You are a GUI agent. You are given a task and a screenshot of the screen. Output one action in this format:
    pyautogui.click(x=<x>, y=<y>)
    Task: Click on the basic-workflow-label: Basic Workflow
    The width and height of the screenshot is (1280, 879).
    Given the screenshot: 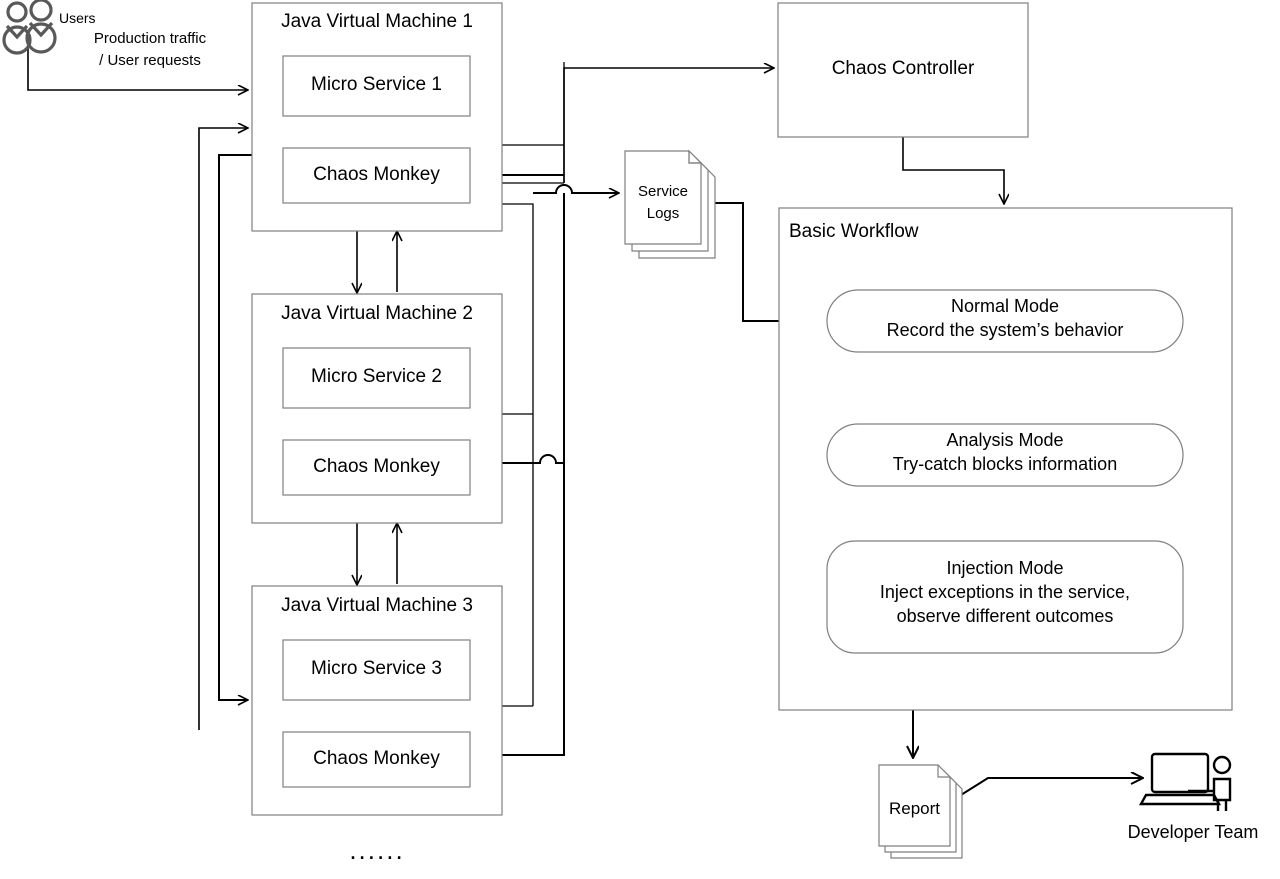 What is the action you would take?
    pyautogui.click(x=854, y=231)
    